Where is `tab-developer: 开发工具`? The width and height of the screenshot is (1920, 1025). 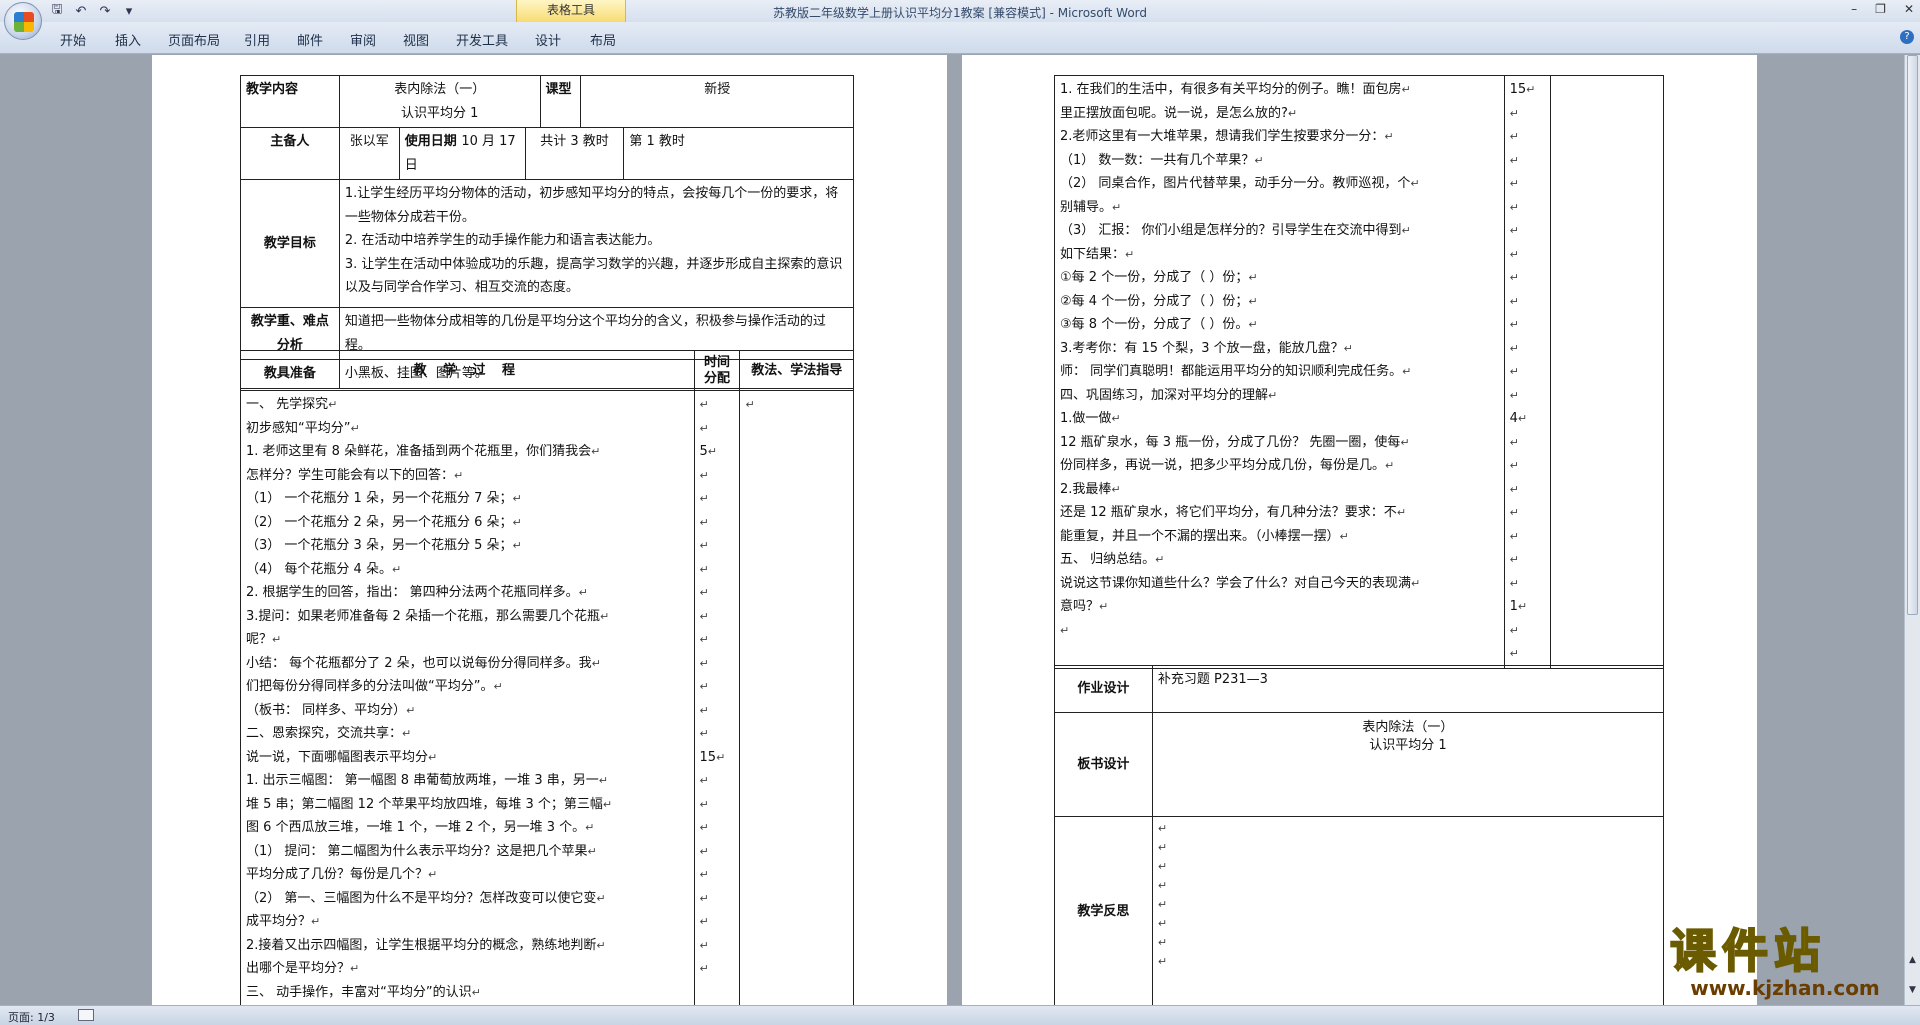 tab-developer: 开发工具 is located at coordinates (482, 39).